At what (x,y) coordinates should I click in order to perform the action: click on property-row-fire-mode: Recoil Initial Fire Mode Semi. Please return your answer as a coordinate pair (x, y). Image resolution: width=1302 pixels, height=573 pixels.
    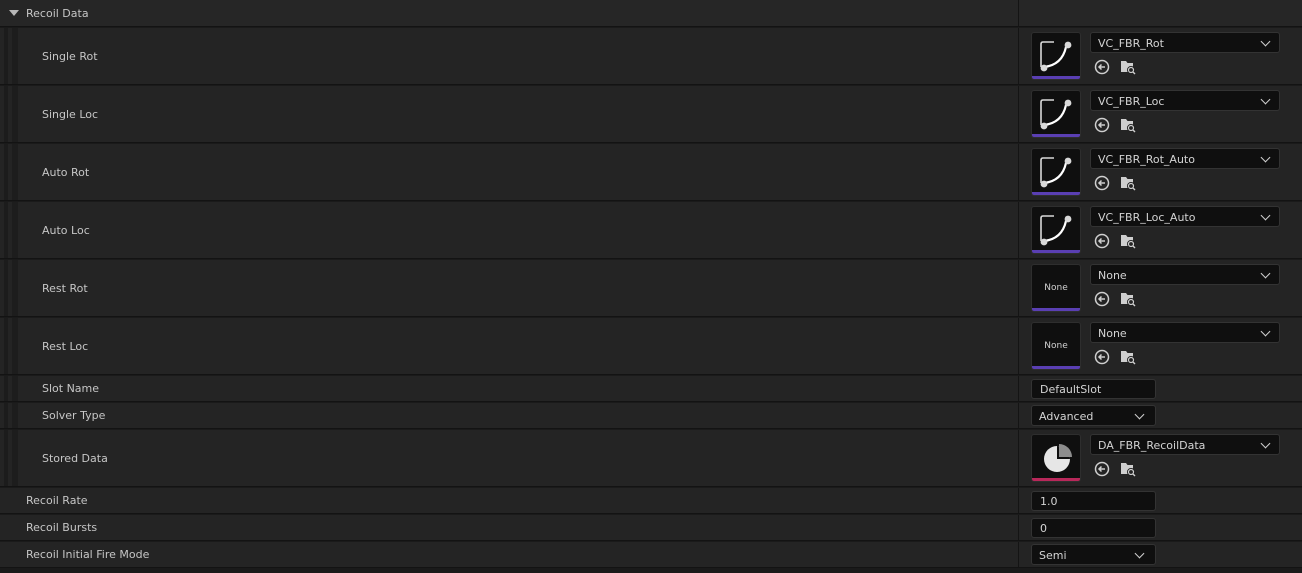
    Looking at the image, I should click on (651, 555).